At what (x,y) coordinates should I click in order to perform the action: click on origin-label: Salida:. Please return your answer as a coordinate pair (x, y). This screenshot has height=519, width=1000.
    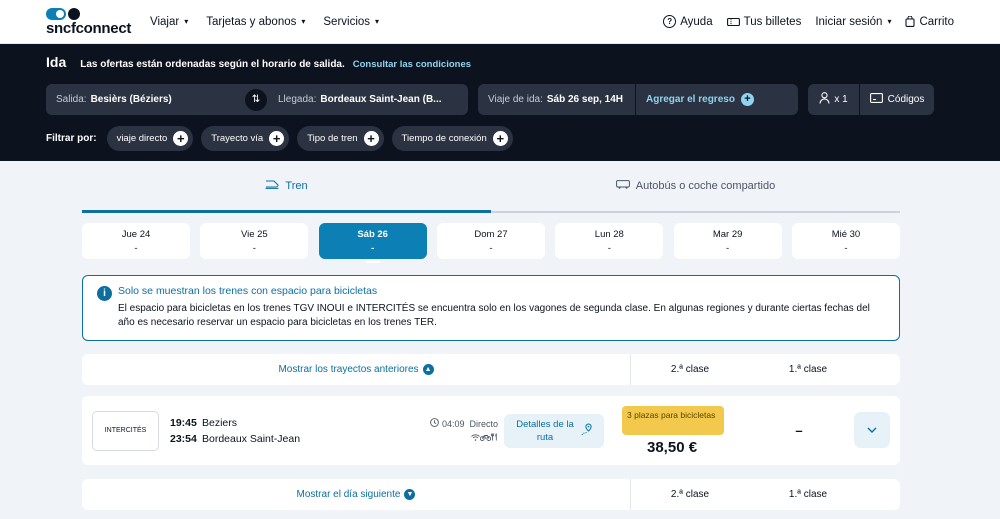
    Looking at the image, I should click on (71, 99).